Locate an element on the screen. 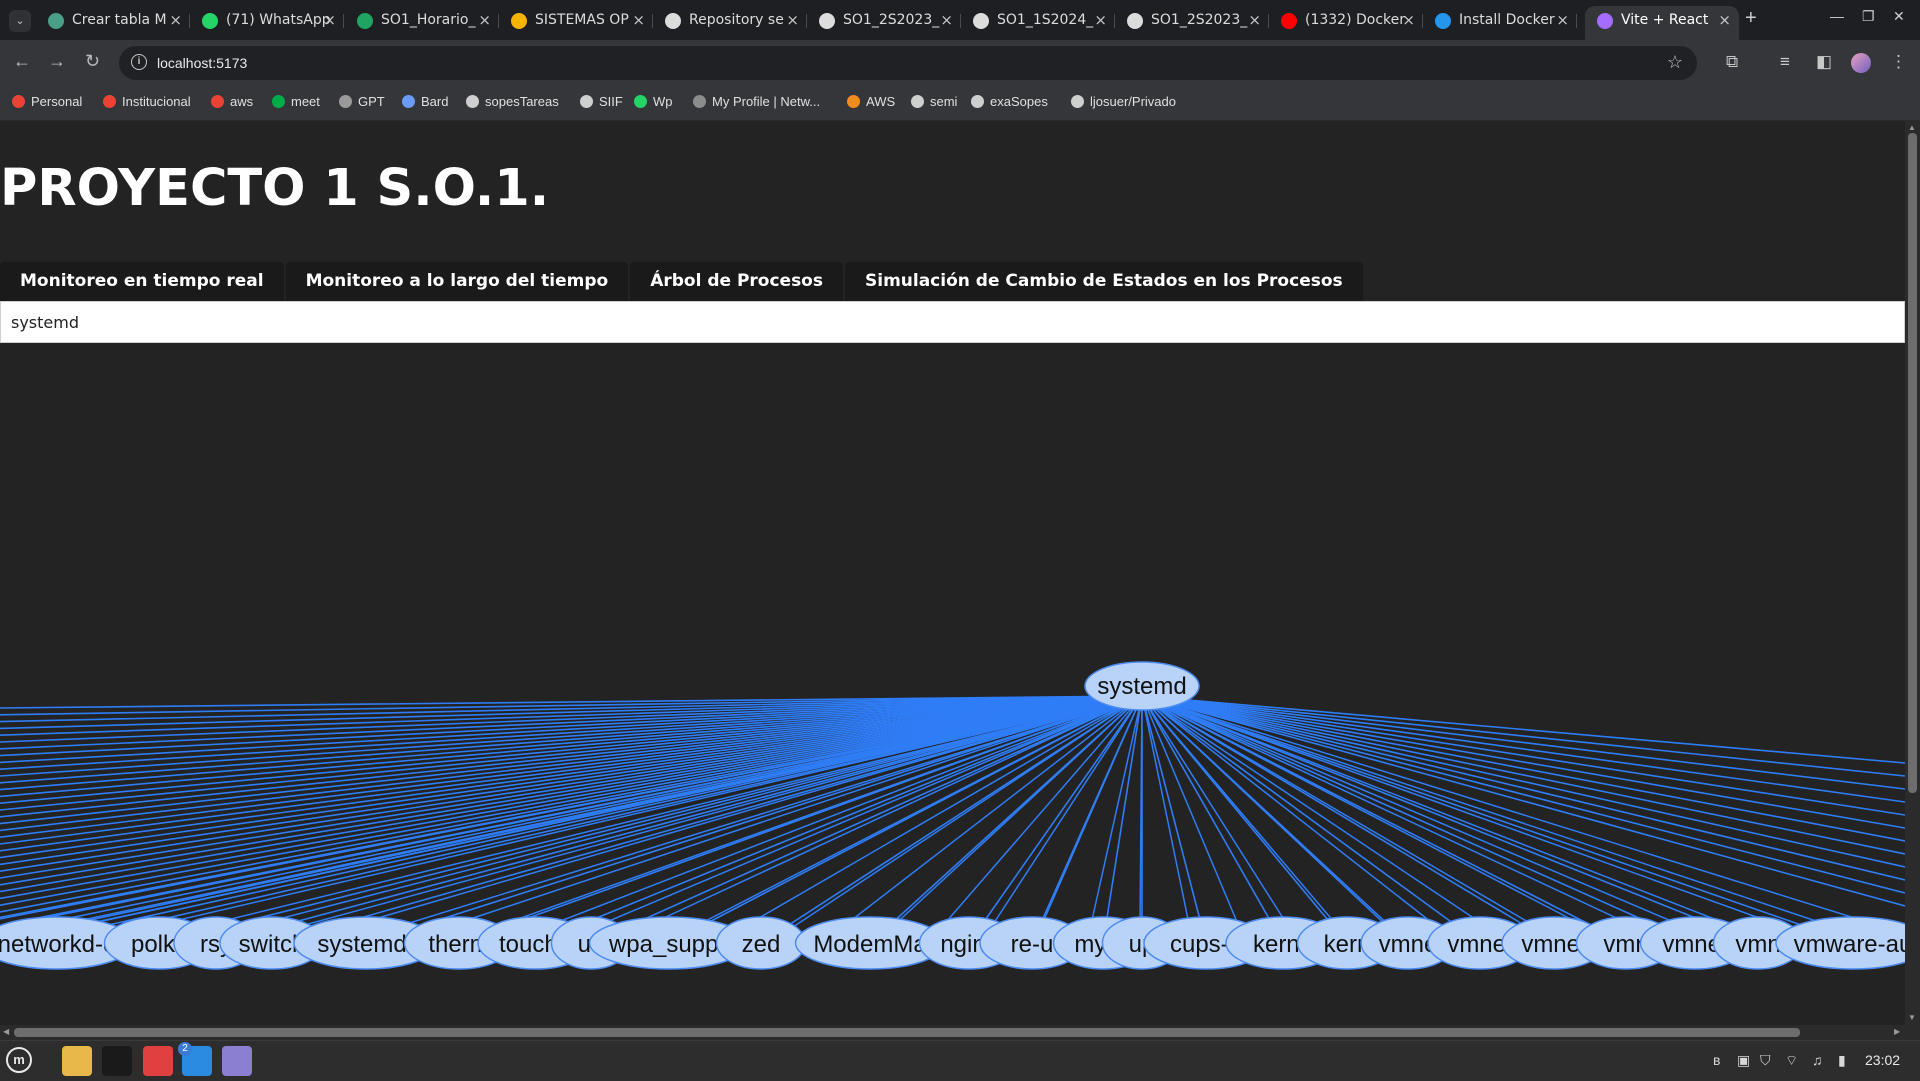  browser-tab: SO1_1S2024_ × is located at coordinates (1038, 23).